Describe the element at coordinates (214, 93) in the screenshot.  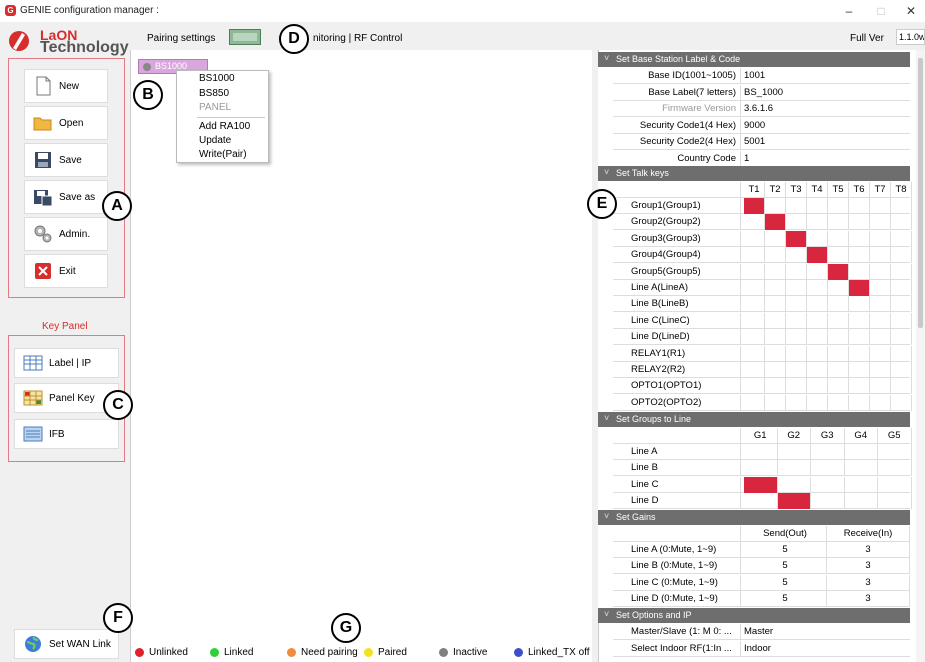
I see `menu-item-bs850: BS850` at that location.